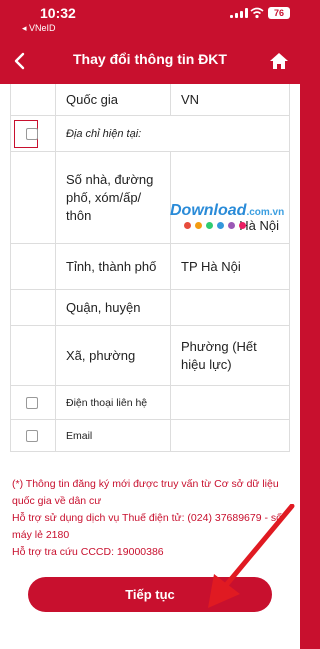 The width and height of the screenshot is (320, 649). Describe the element at coordinates (251, 556) in the screenshot. I see `pointer-arrow-icon` at that location.